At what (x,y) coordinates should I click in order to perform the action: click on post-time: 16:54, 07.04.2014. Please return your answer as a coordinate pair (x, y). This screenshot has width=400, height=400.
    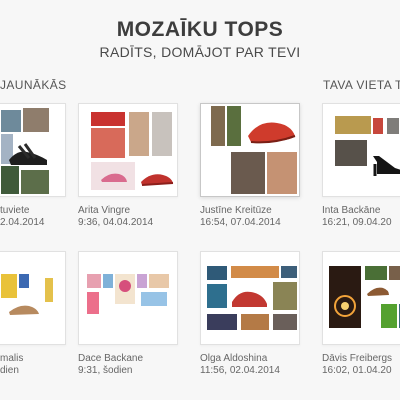
    Looking at the image, I should click on (240, 222).